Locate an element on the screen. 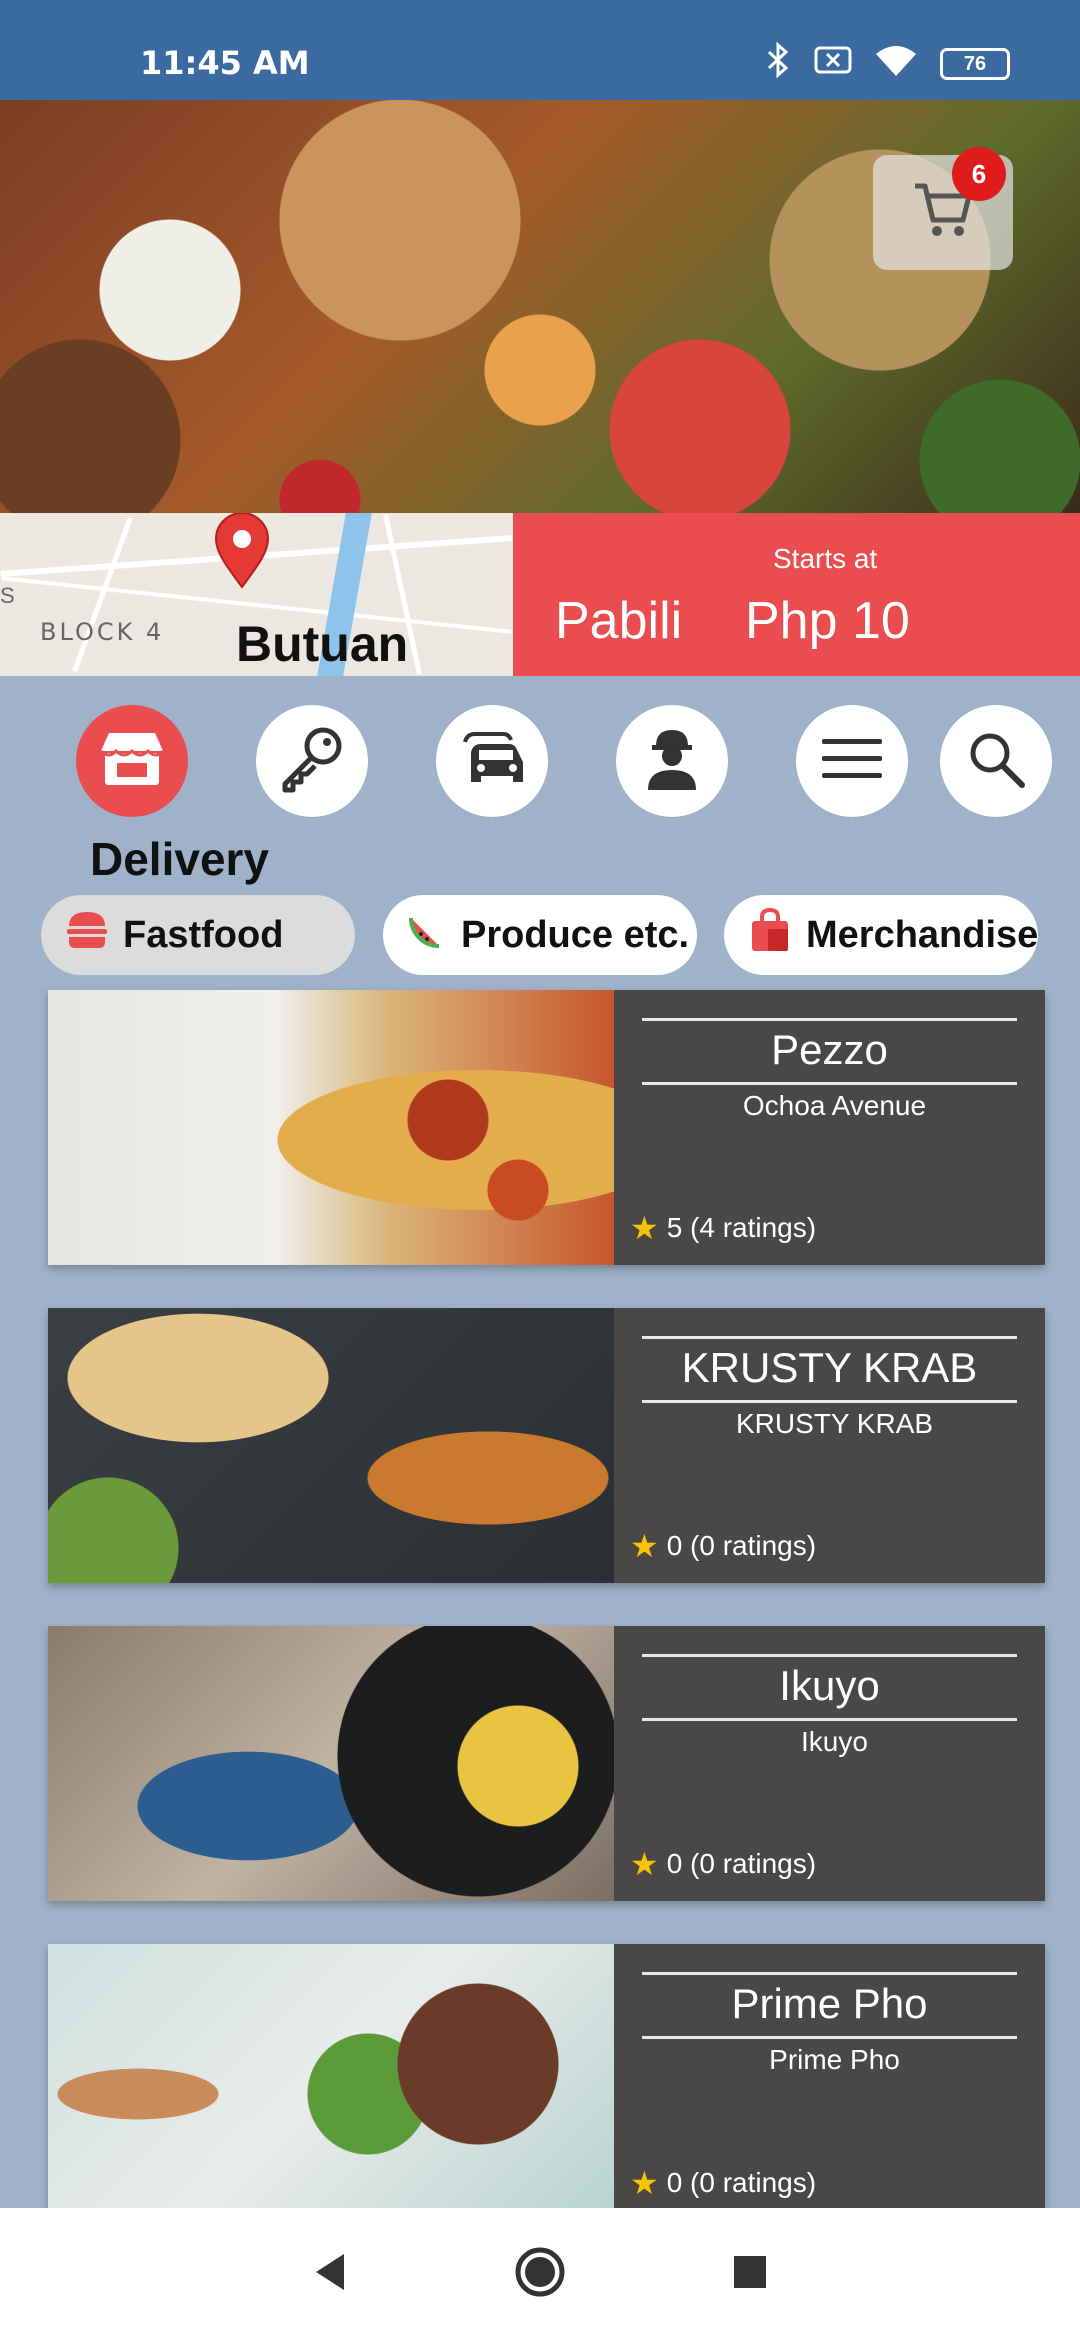 The width and height of the screenshot is (1080, 2340). home-button is located at coordinates (540, 2274).